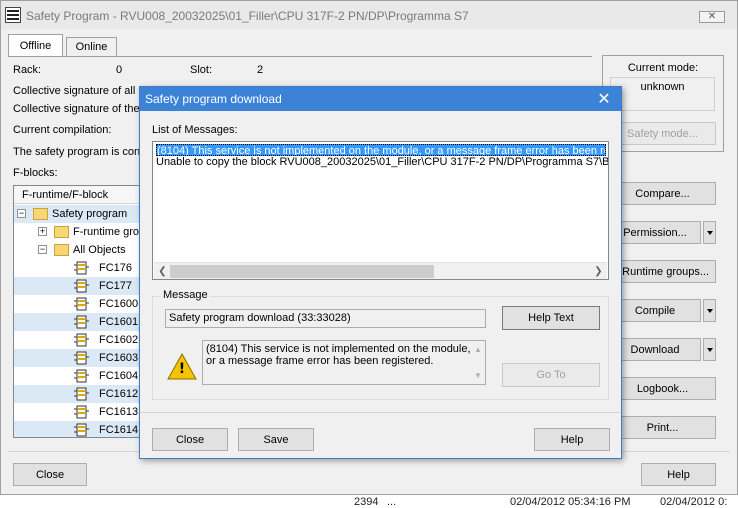 This screenshot has width=738, height=508. Describe the element at coordinates (78, 394) in the screenshot. I see `fblock-row: FC1612` at that location.